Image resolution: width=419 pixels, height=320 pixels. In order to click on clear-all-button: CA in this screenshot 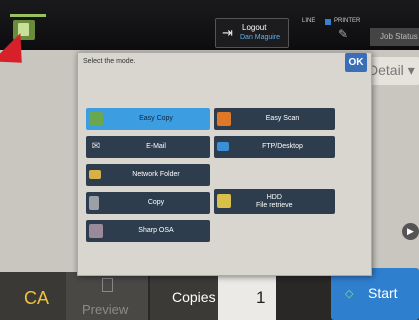, I will do `click(33, 296)`.